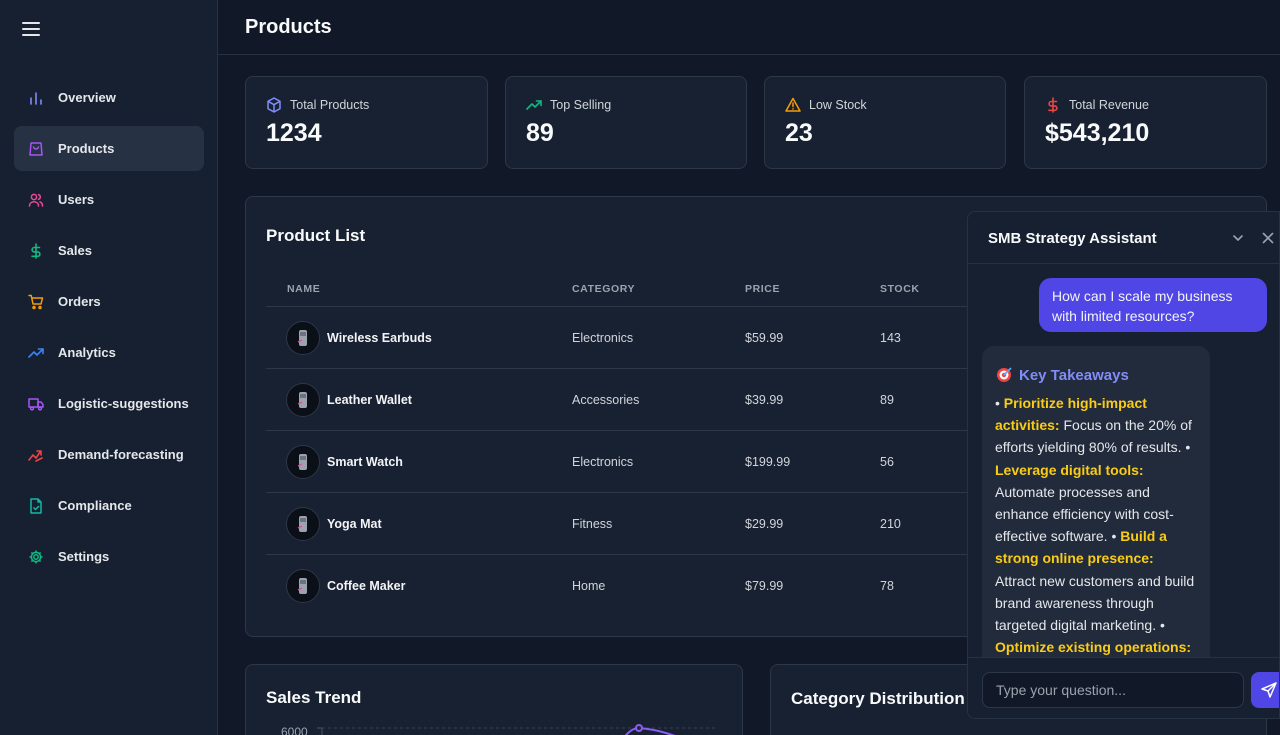 The width and height of the screenshot is (1280, 735). Describe the element at coordinates (294, 133) in the screenshot. I see `stat-value: 1234` at that location.